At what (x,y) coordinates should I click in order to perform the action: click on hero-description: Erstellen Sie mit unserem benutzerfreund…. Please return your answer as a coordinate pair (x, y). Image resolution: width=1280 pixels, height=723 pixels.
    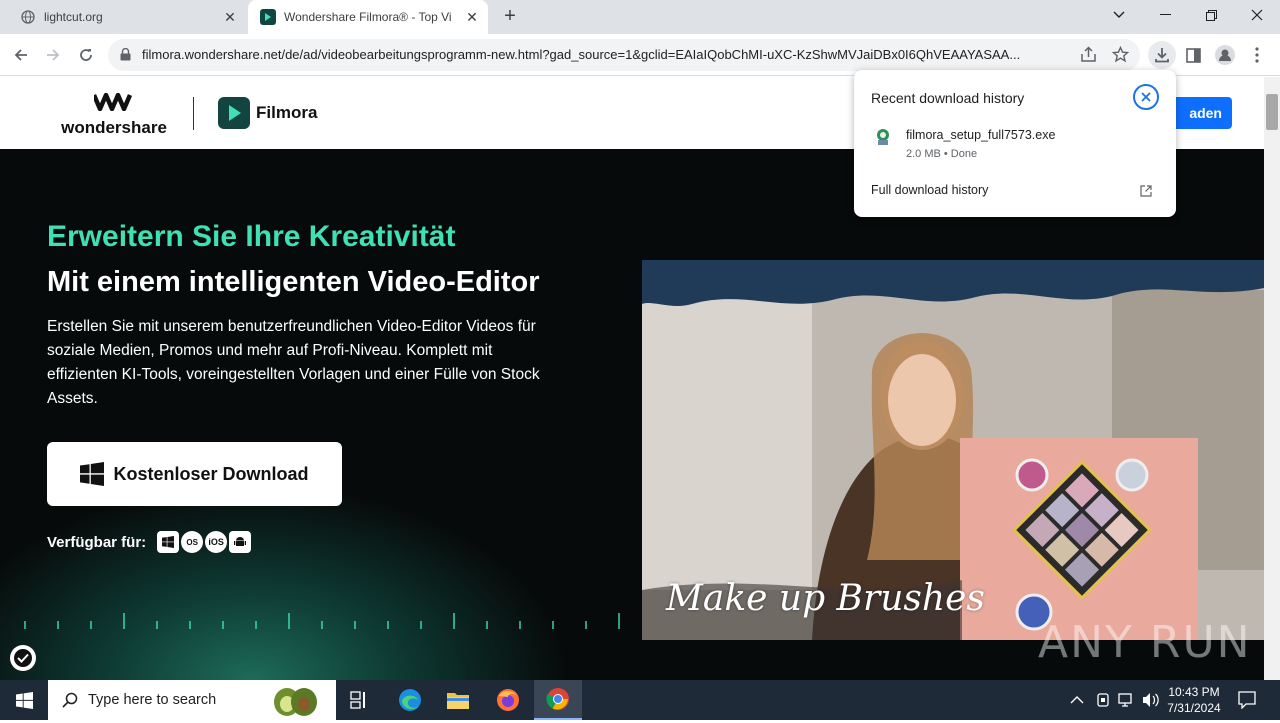
    Looking at the image, I should click on (293, 362).